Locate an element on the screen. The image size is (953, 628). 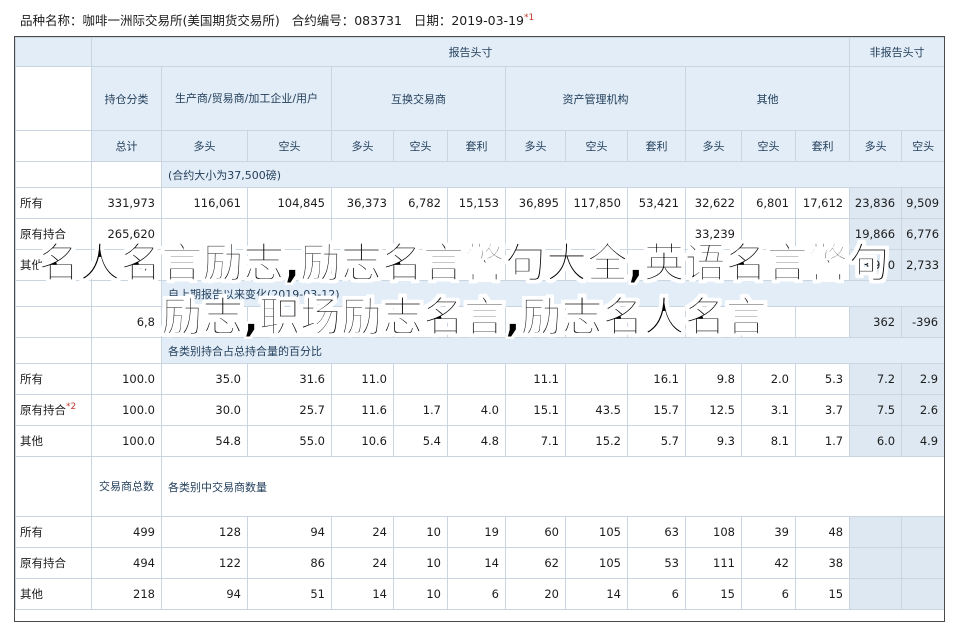
table-cell: 5.4 is located at coordinates (420, 441).